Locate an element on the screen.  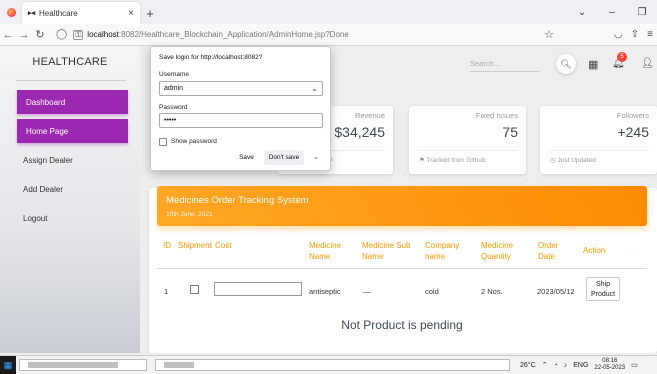
column-header-medicine-sub-name: Medicine Sub Name is located at coordinates (386, 251).